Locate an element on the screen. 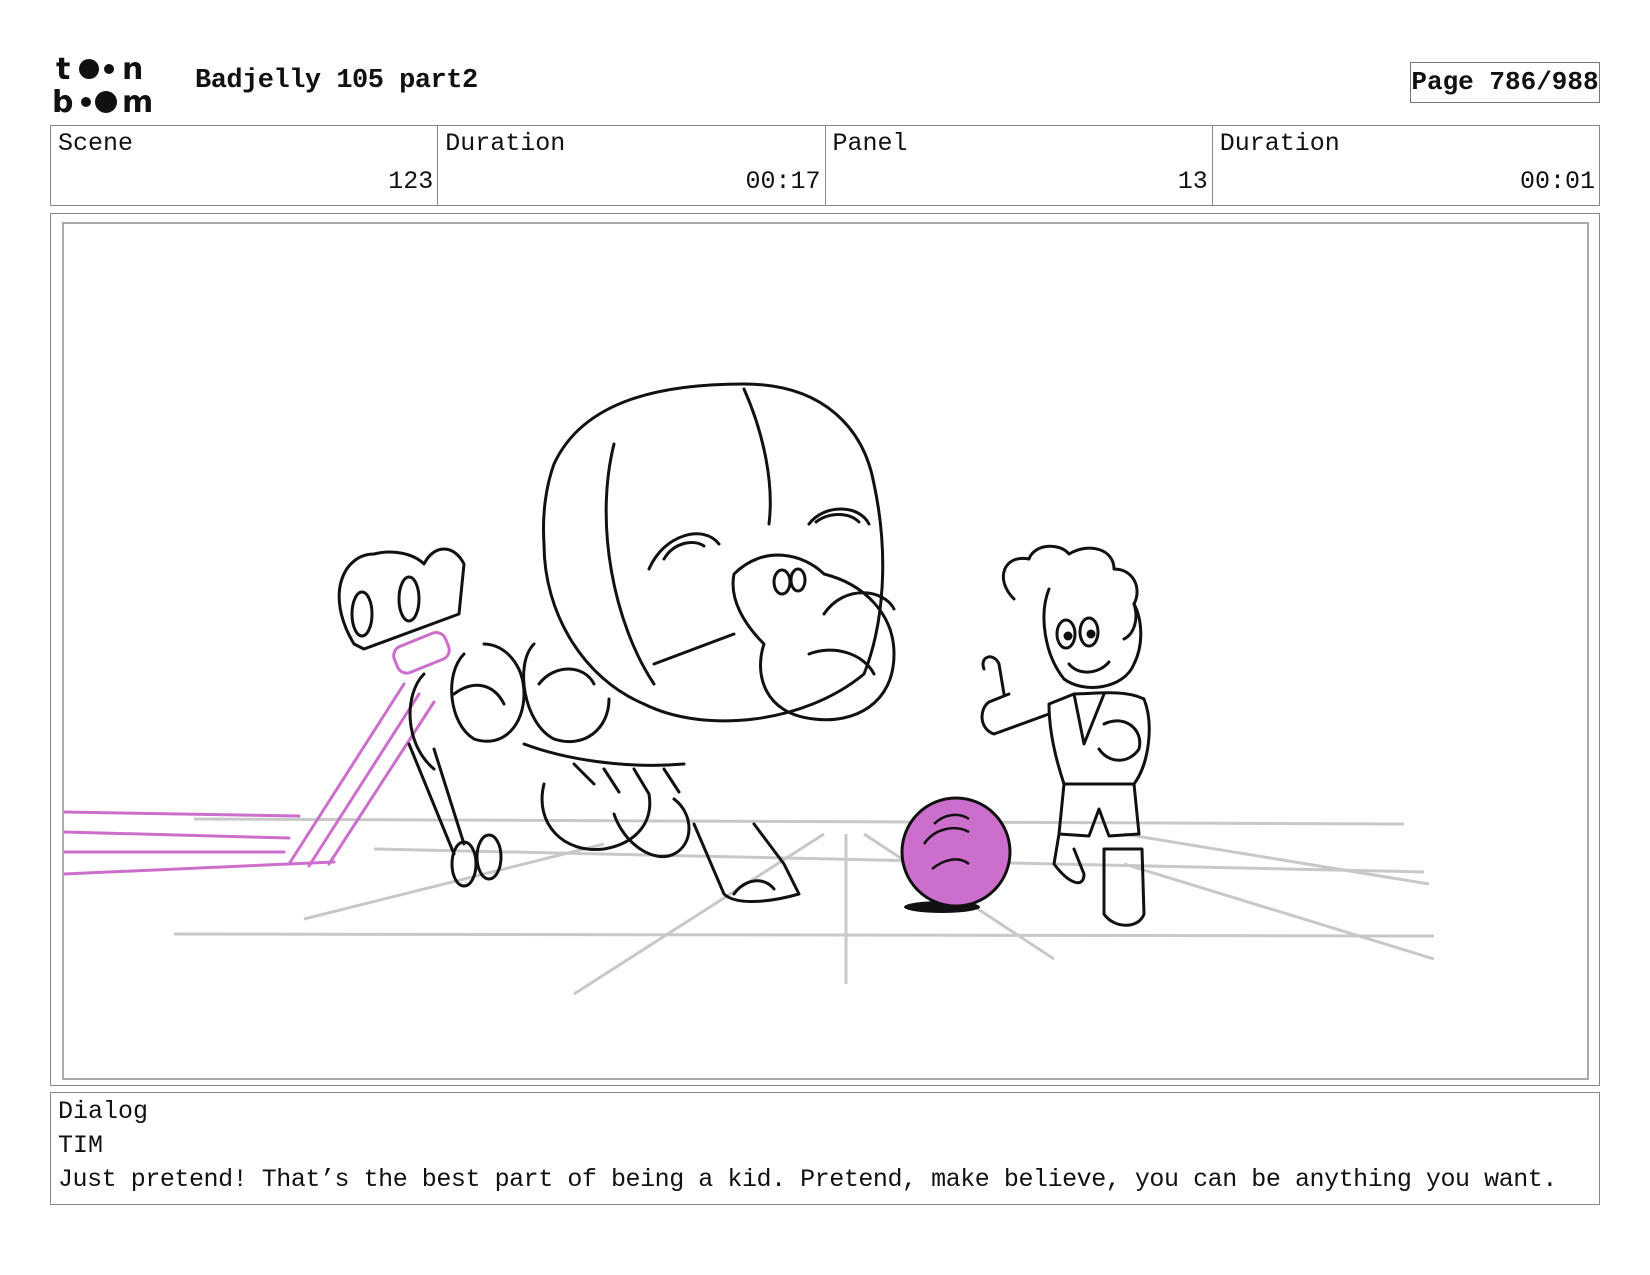 Image resolution: width=1650 pixels, height=1275 pixels. scene-cell: Scene 123 is located at coordinates (245, 165).